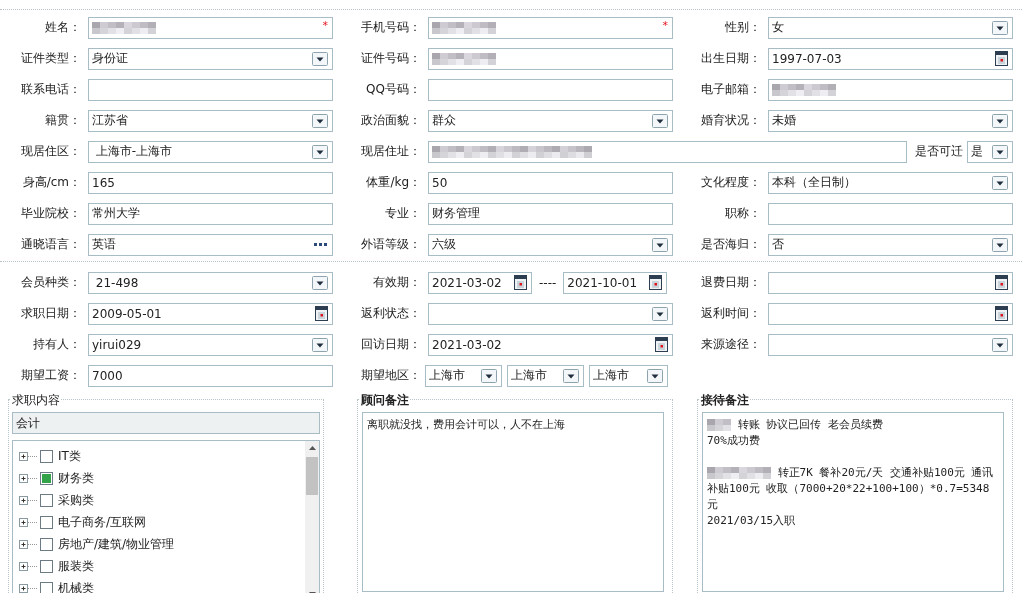 This screenshot has height=593, width=1022. I want to click on select-field: 江苏省, so click(210, 120).